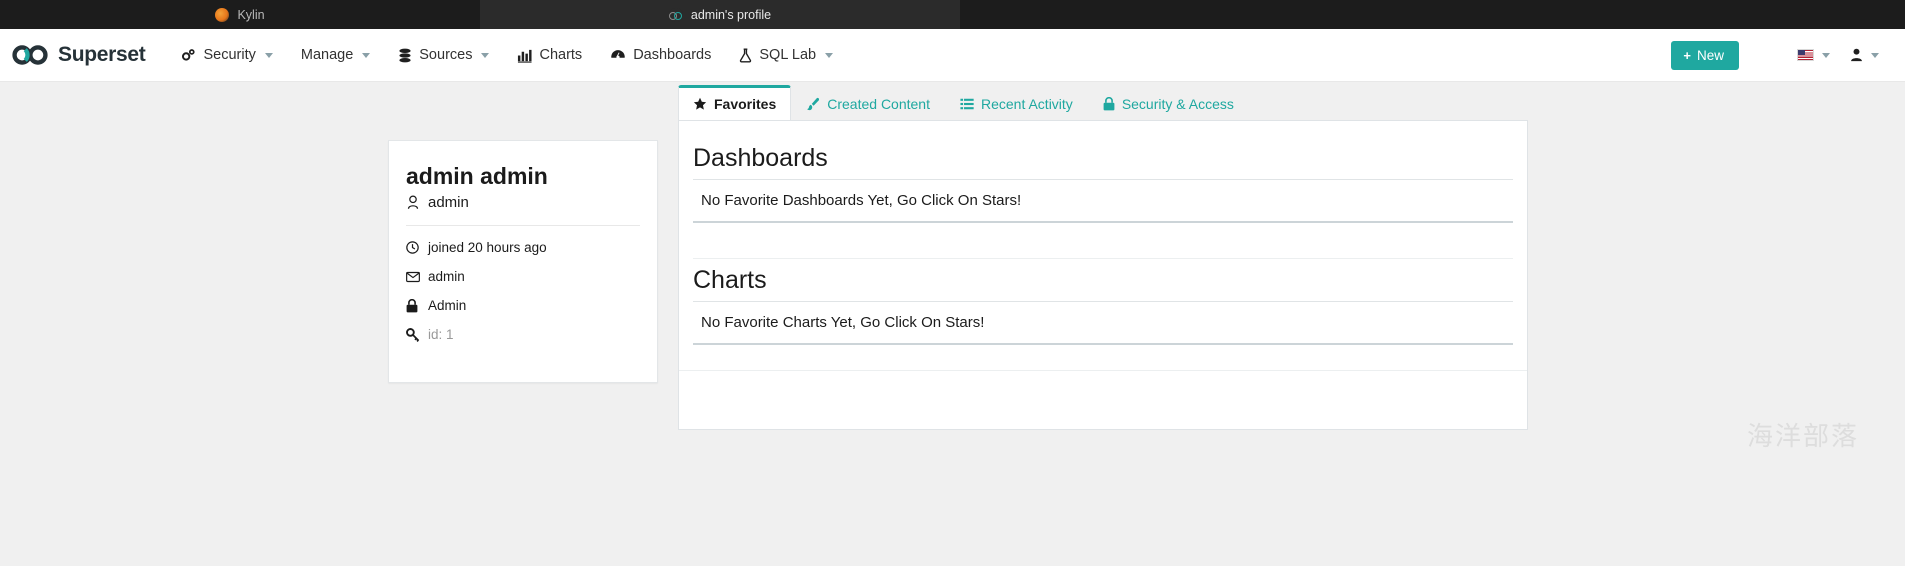 The width and height of the screenshot is (1905, 566). I want to click on navbar-right: + New, so click(1788, 55).